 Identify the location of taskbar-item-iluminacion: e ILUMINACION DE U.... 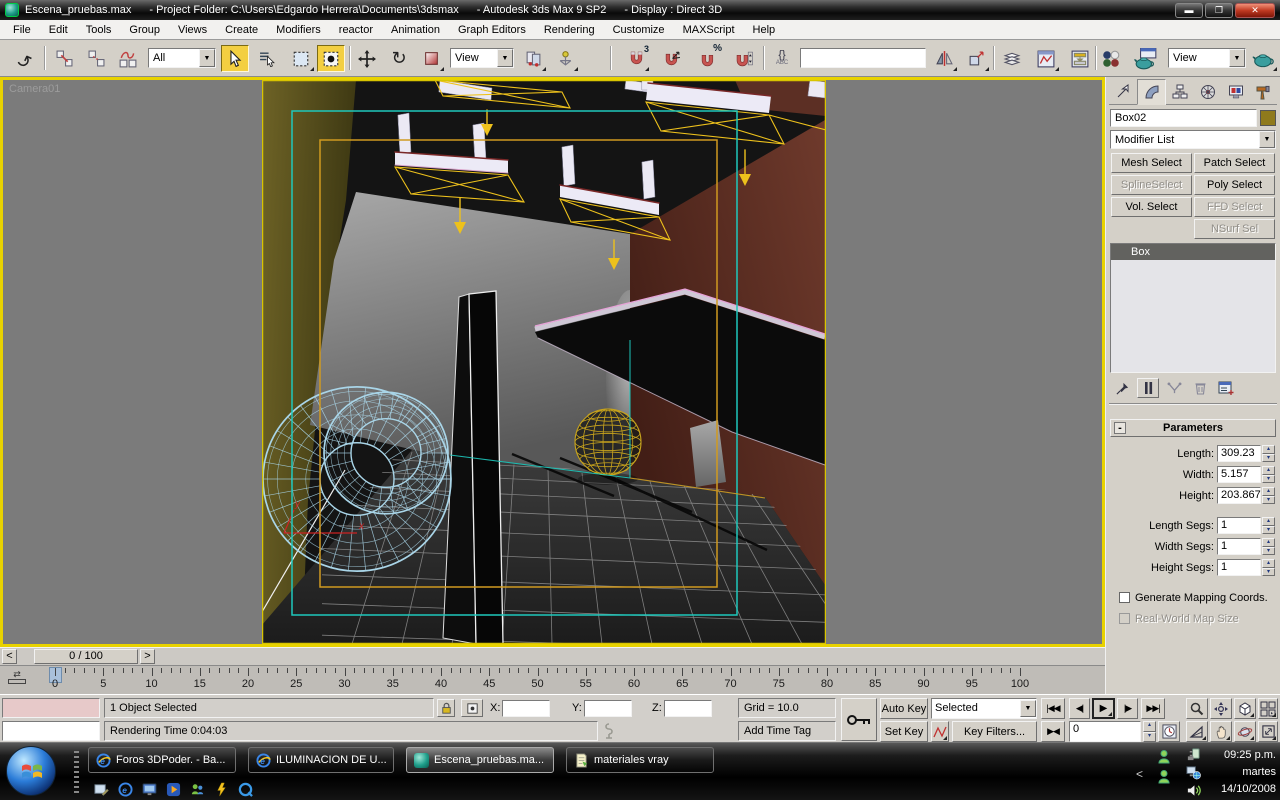
(321, 760).